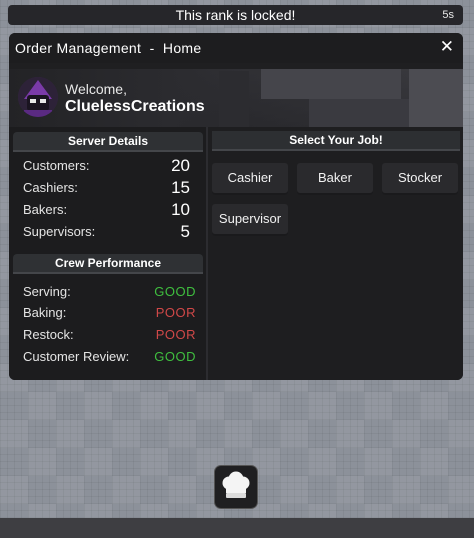  I want to click on server-details-header: Server Details, so click(108, 142).